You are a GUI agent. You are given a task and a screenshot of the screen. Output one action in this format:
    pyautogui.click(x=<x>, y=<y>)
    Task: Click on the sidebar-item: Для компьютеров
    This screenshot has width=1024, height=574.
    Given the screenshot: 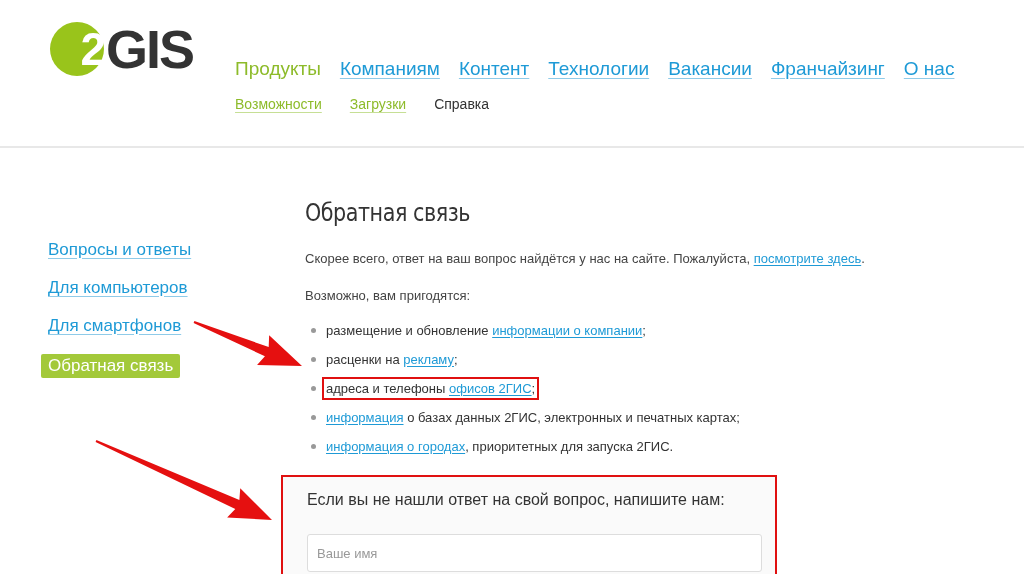 What is the action you would take?
    pyautogui.click(x=118, y=288)
    